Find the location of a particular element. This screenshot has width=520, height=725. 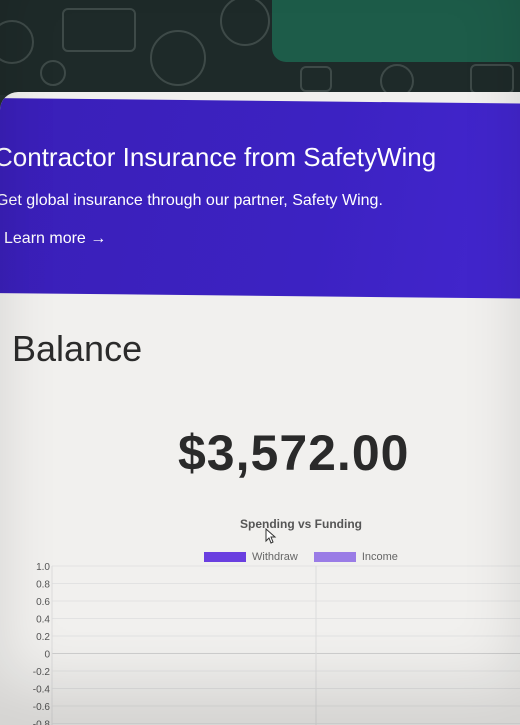

mouse-cursor-icon is located at coordinates (271, 536).